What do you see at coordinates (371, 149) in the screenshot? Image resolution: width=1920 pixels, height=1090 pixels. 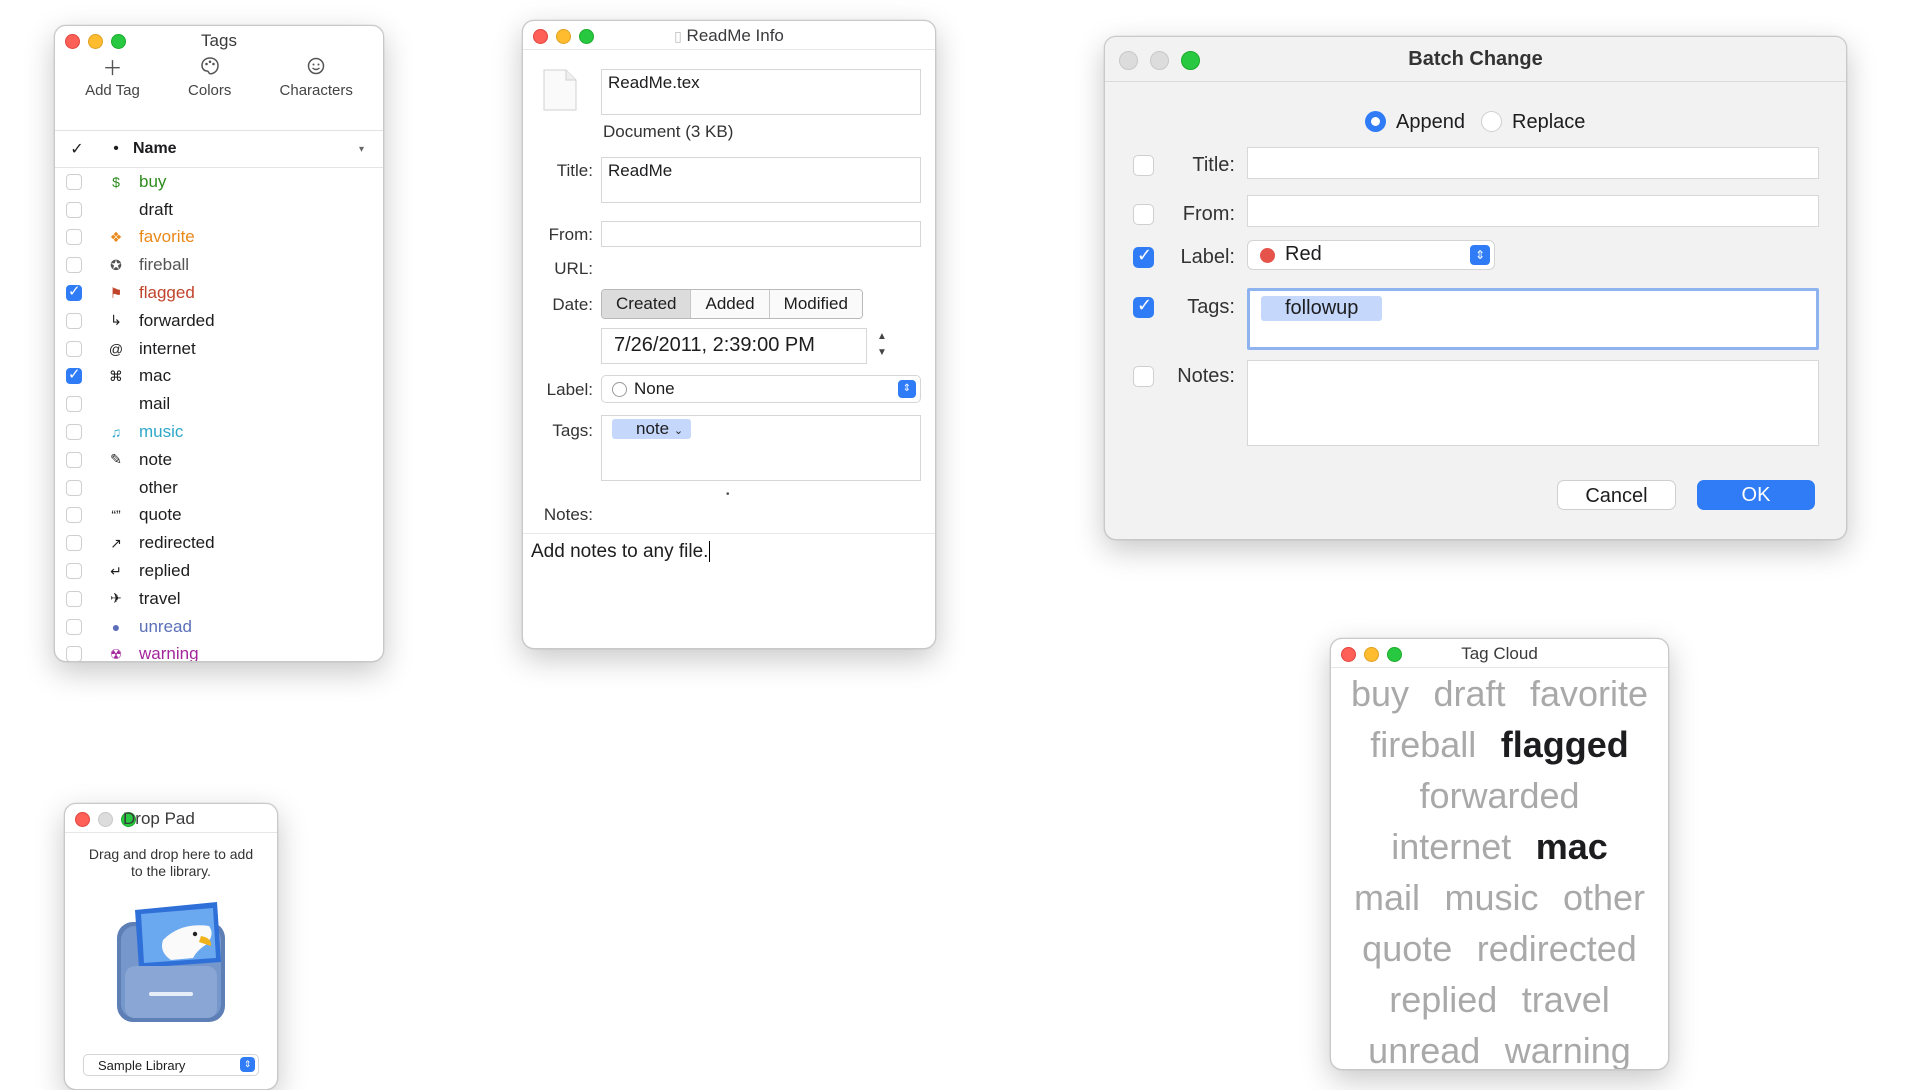 I see `sort-indicator-icon: ▾` at bounding box center [371, 149].